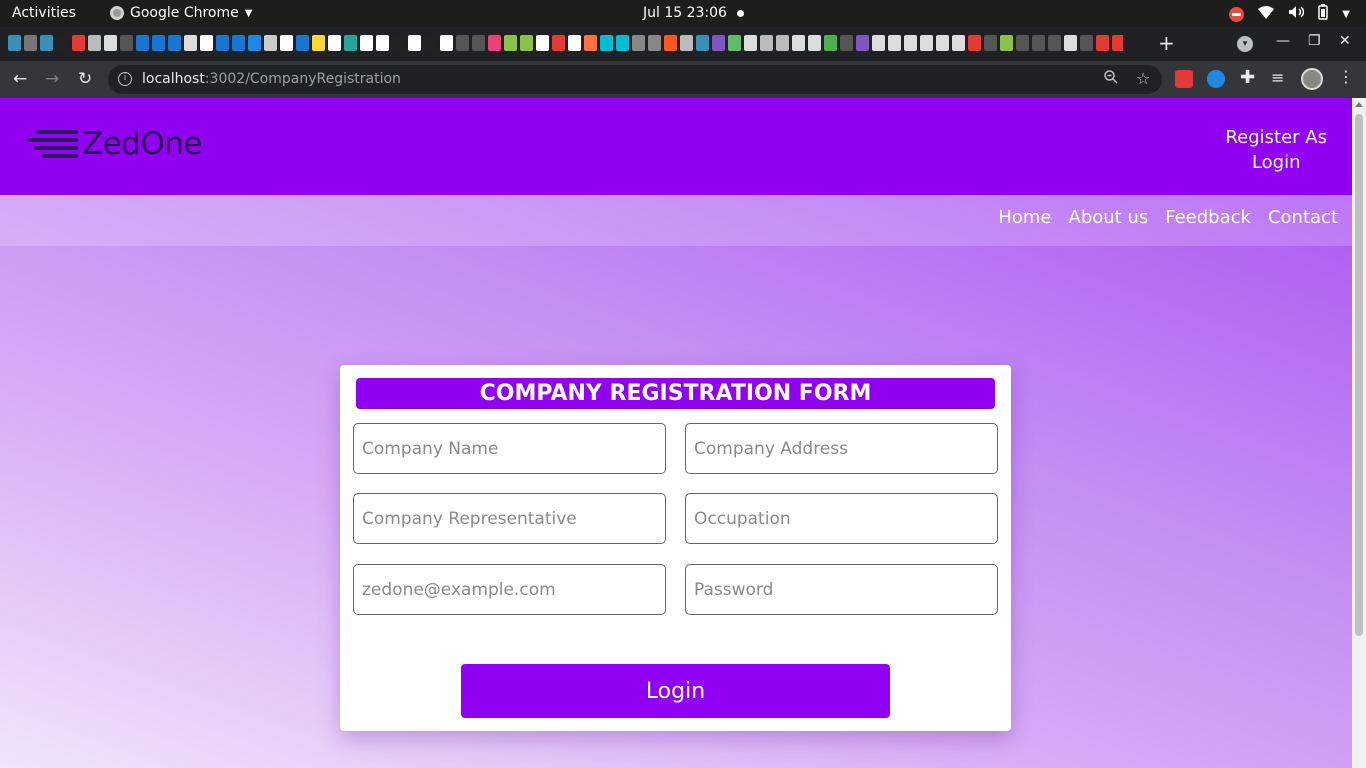 The image size is (1366, 768). What do you see at coordinates (841, 589) in the screenshot?
I see `password-input` at bounding box center [841, 589].